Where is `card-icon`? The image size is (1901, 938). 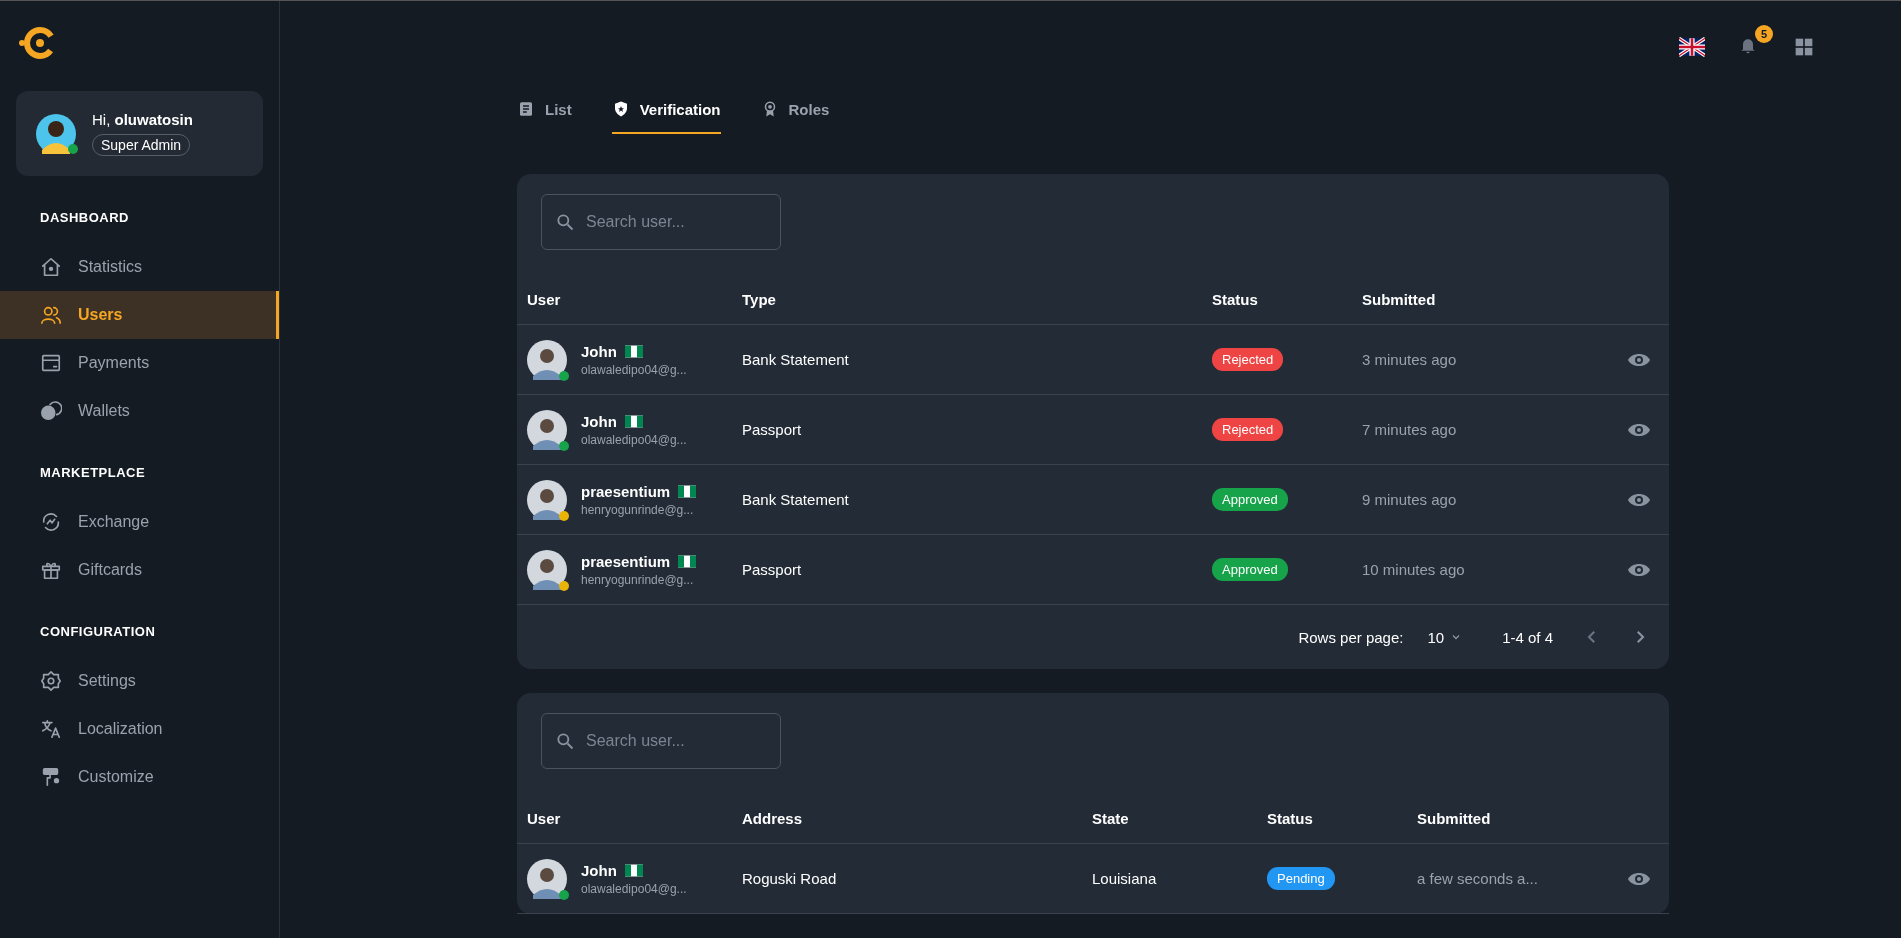 card-icon is located at coordinates (51, 363).